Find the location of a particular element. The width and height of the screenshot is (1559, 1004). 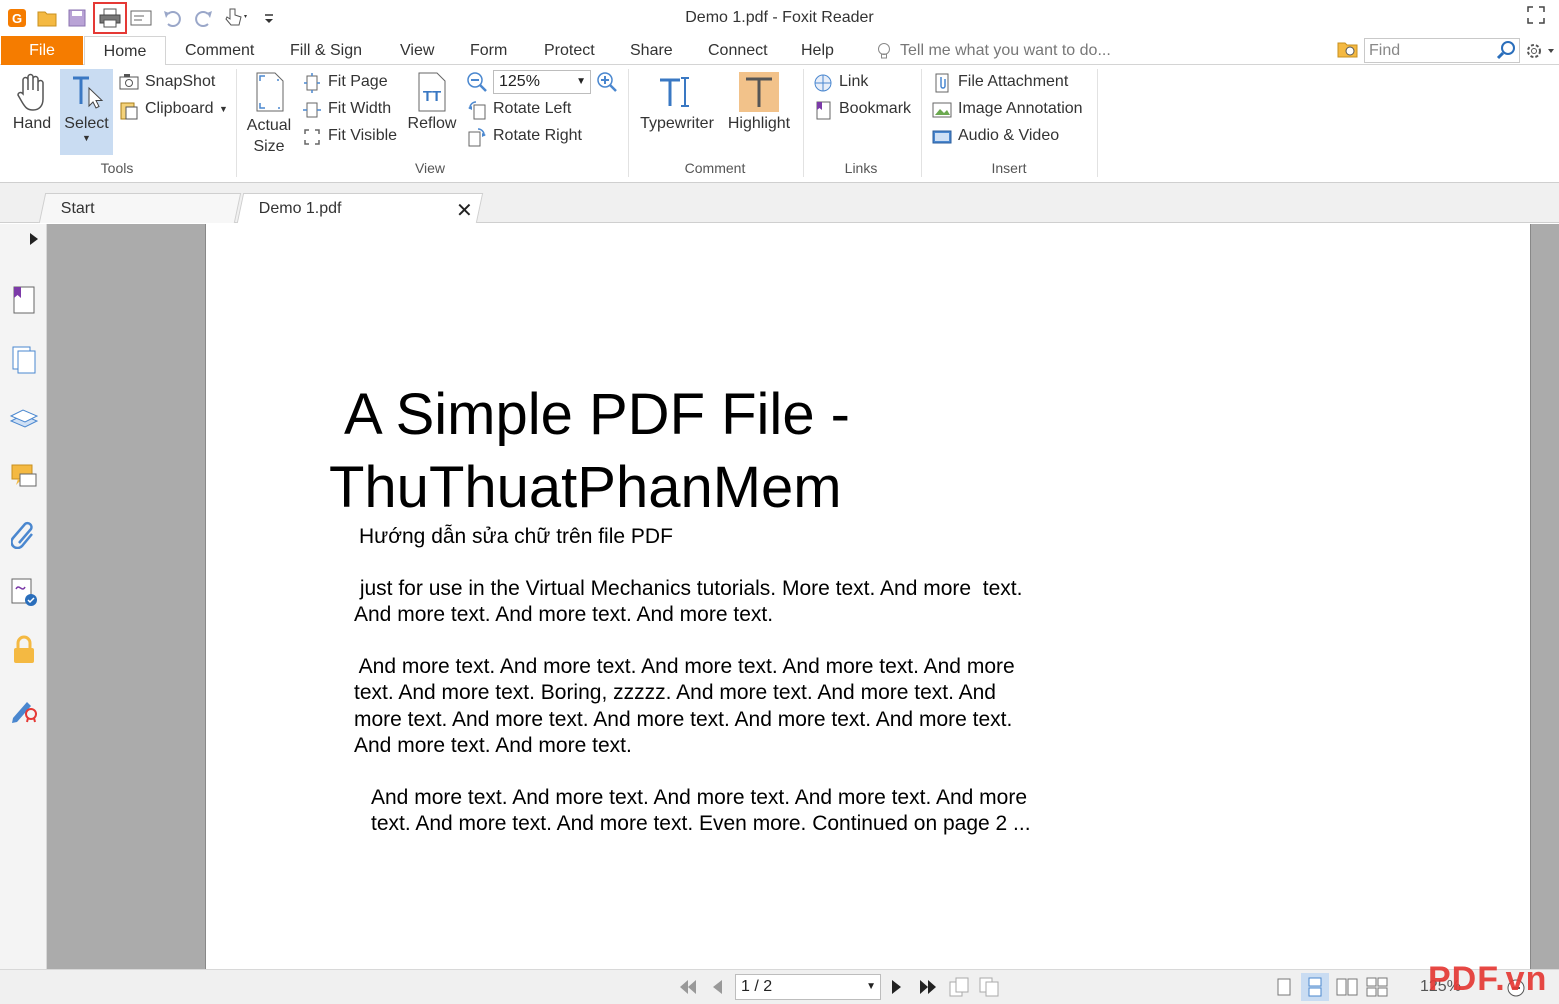

previous-view-icon is located at coordinates (959, 987).